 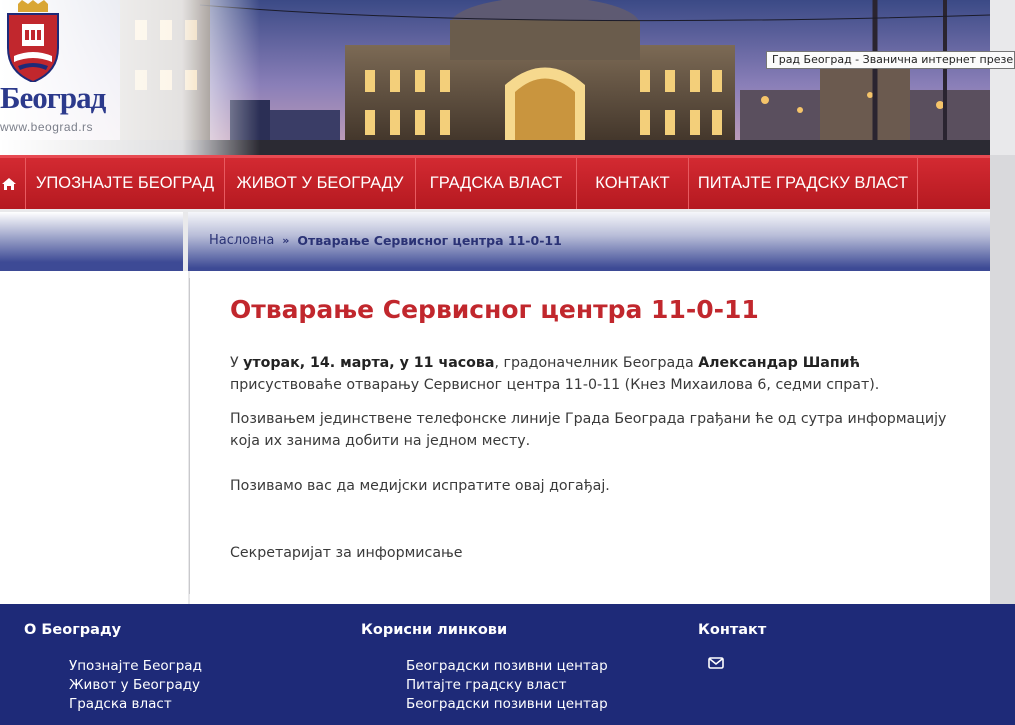 I want to click on nav-home, so click(x=13, y=183).